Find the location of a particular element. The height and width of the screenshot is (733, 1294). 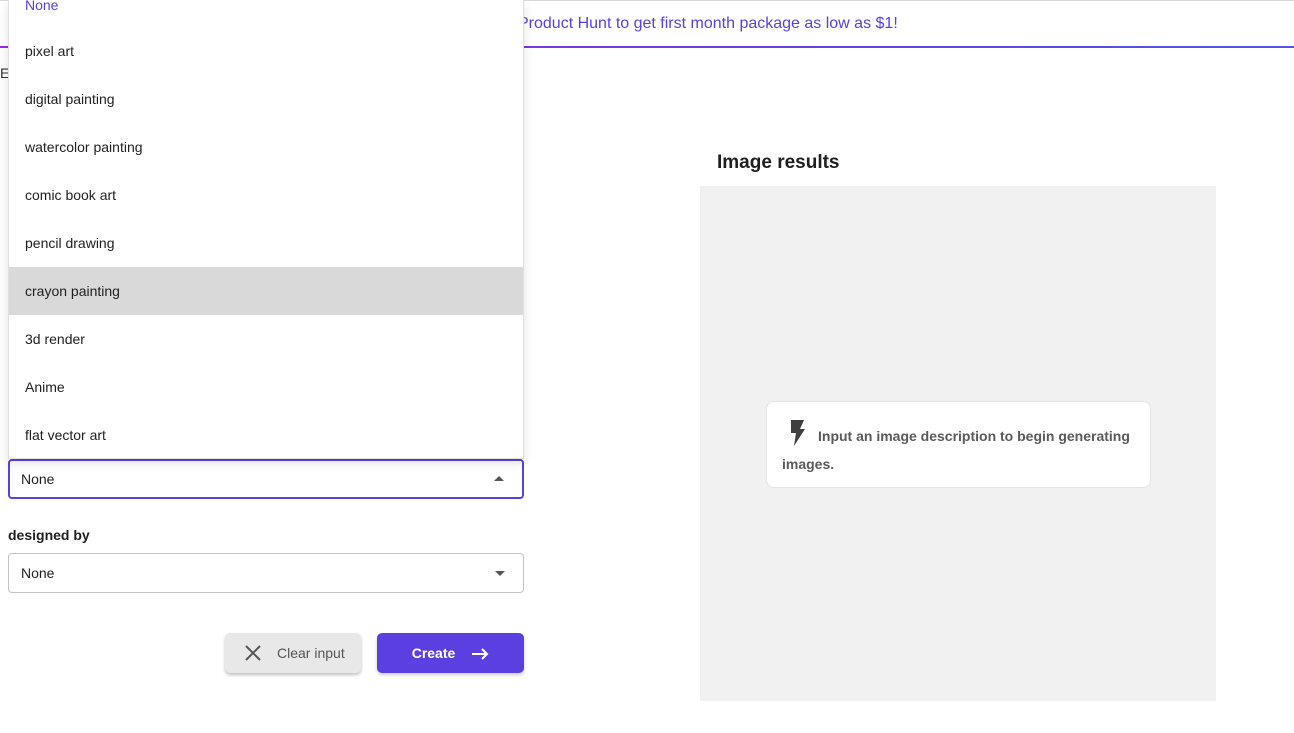

caret-down-icon is located at coordinates (500, 573).